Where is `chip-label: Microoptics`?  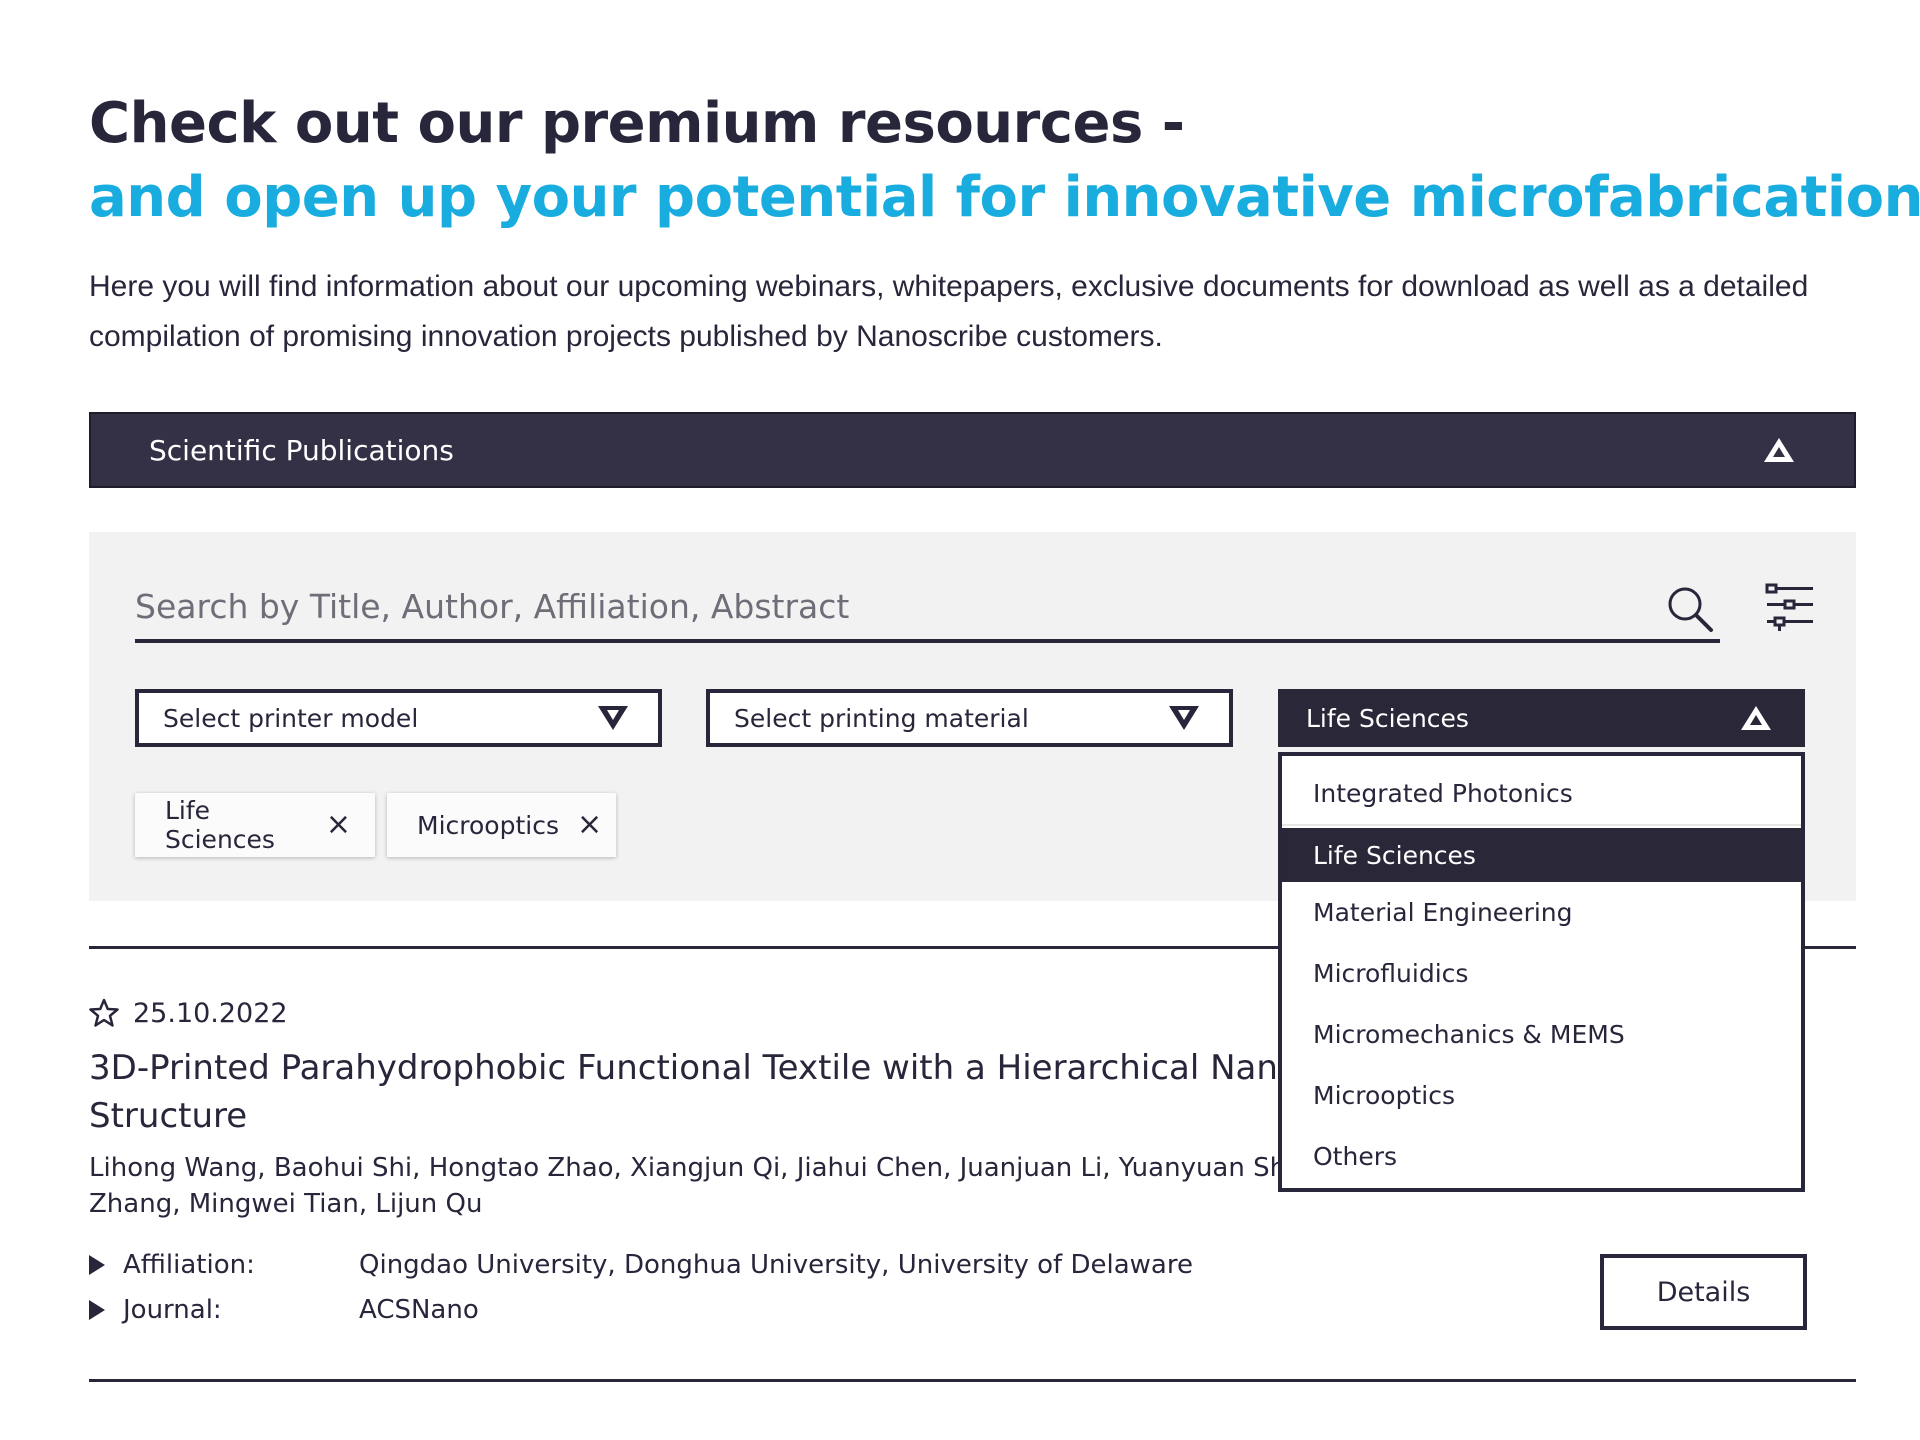 chip-label: Microoptics is located at coordinates (488, 825).